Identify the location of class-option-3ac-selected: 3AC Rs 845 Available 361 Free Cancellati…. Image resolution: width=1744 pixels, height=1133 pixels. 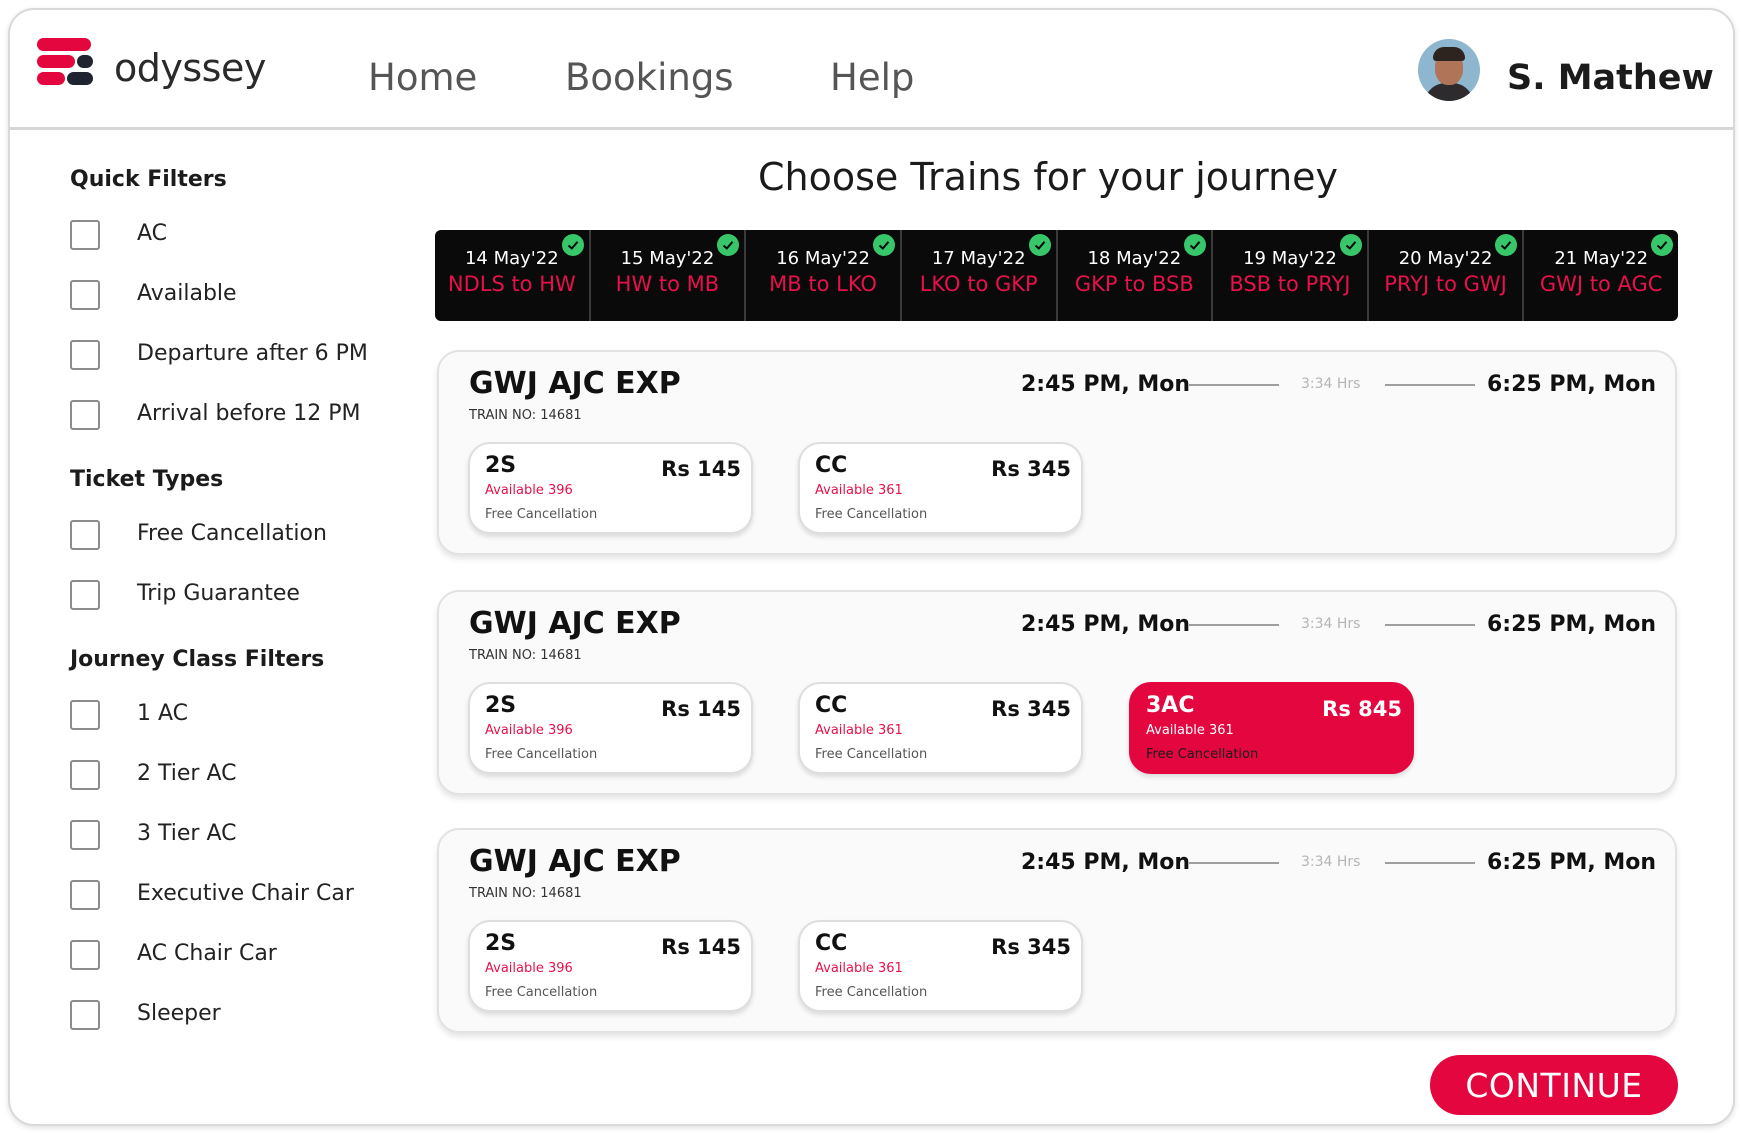
(1271, 728).